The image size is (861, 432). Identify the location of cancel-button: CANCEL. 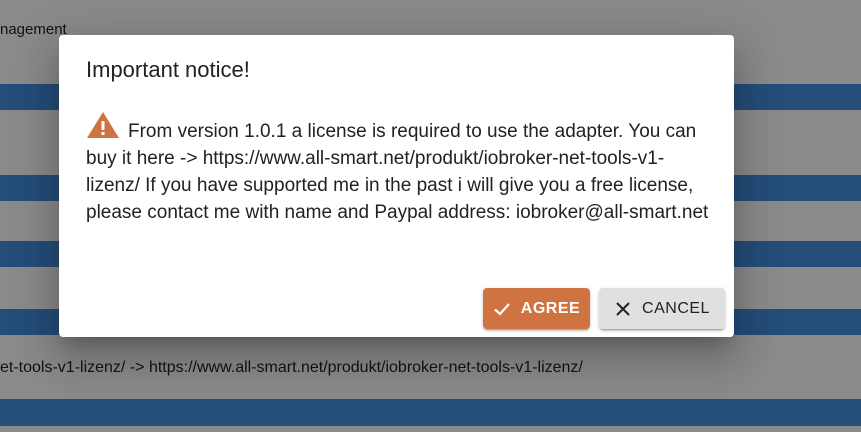
(662, 308).